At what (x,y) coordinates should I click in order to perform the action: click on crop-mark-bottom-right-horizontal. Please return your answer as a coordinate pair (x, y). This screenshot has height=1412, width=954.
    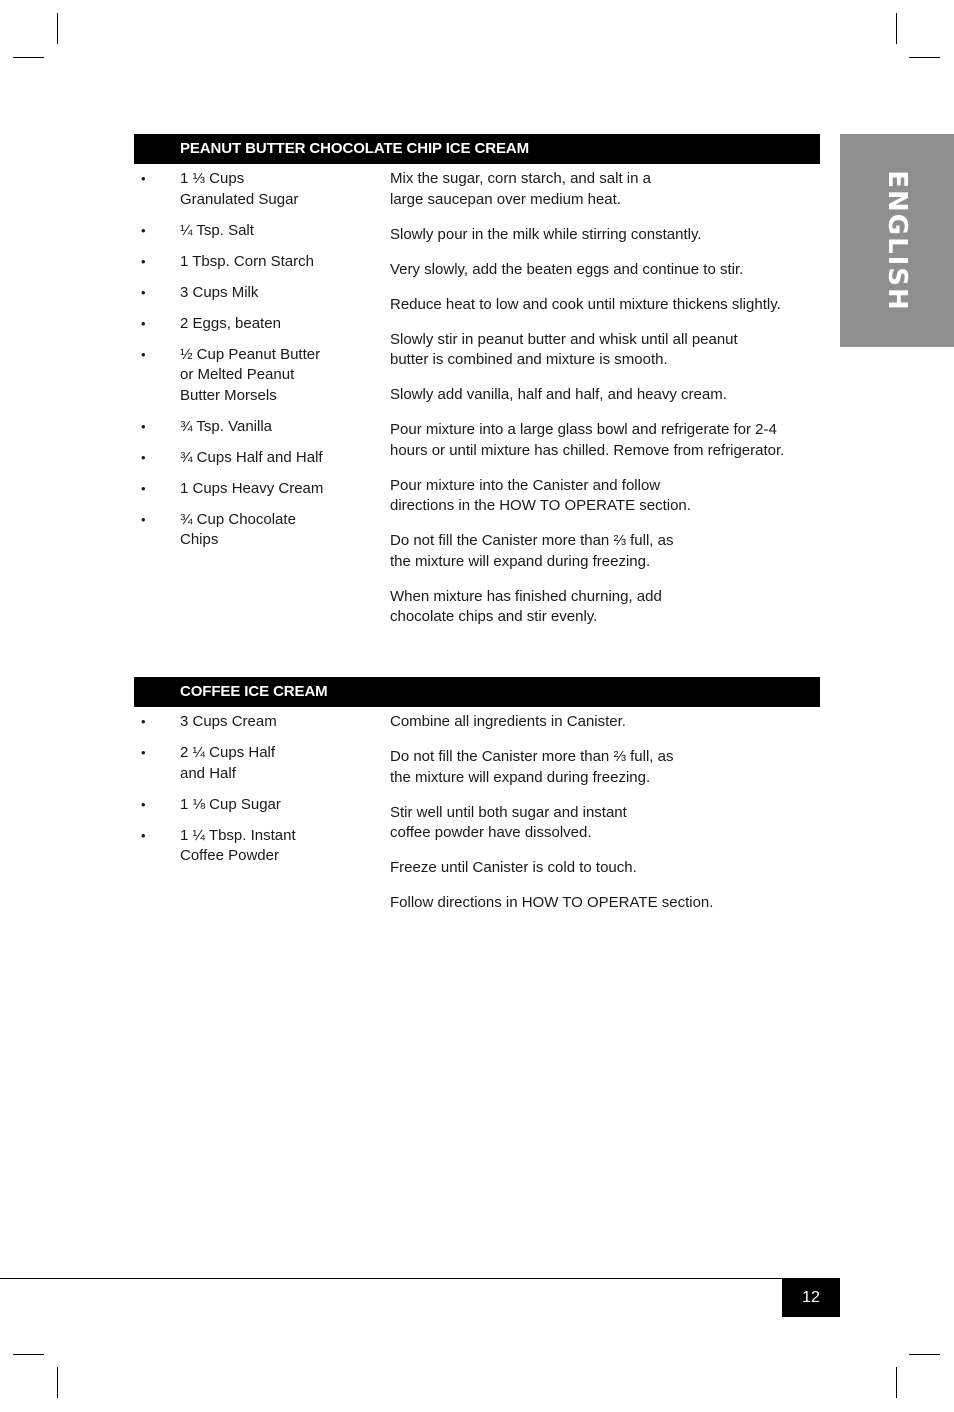
    Looking at the image, I should click on (924, 1355).